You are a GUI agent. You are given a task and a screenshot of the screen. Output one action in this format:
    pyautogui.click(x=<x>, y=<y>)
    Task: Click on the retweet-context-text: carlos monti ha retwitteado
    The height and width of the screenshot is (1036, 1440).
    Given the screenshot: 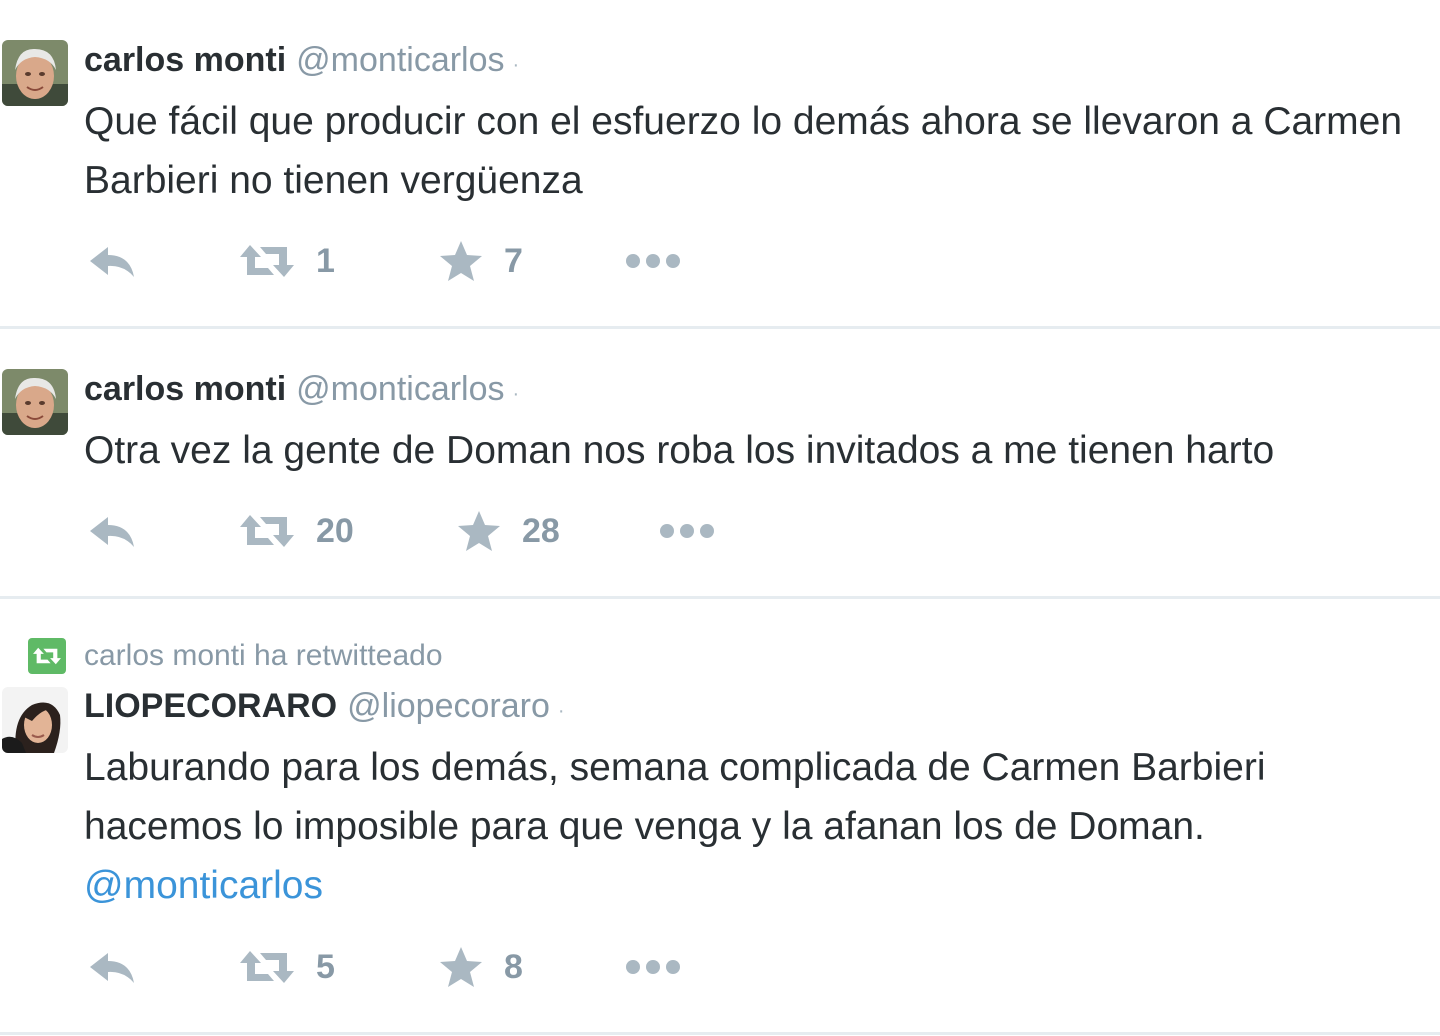 What is the action you would take?
    pyautogui.click(x=263, y=656)
    